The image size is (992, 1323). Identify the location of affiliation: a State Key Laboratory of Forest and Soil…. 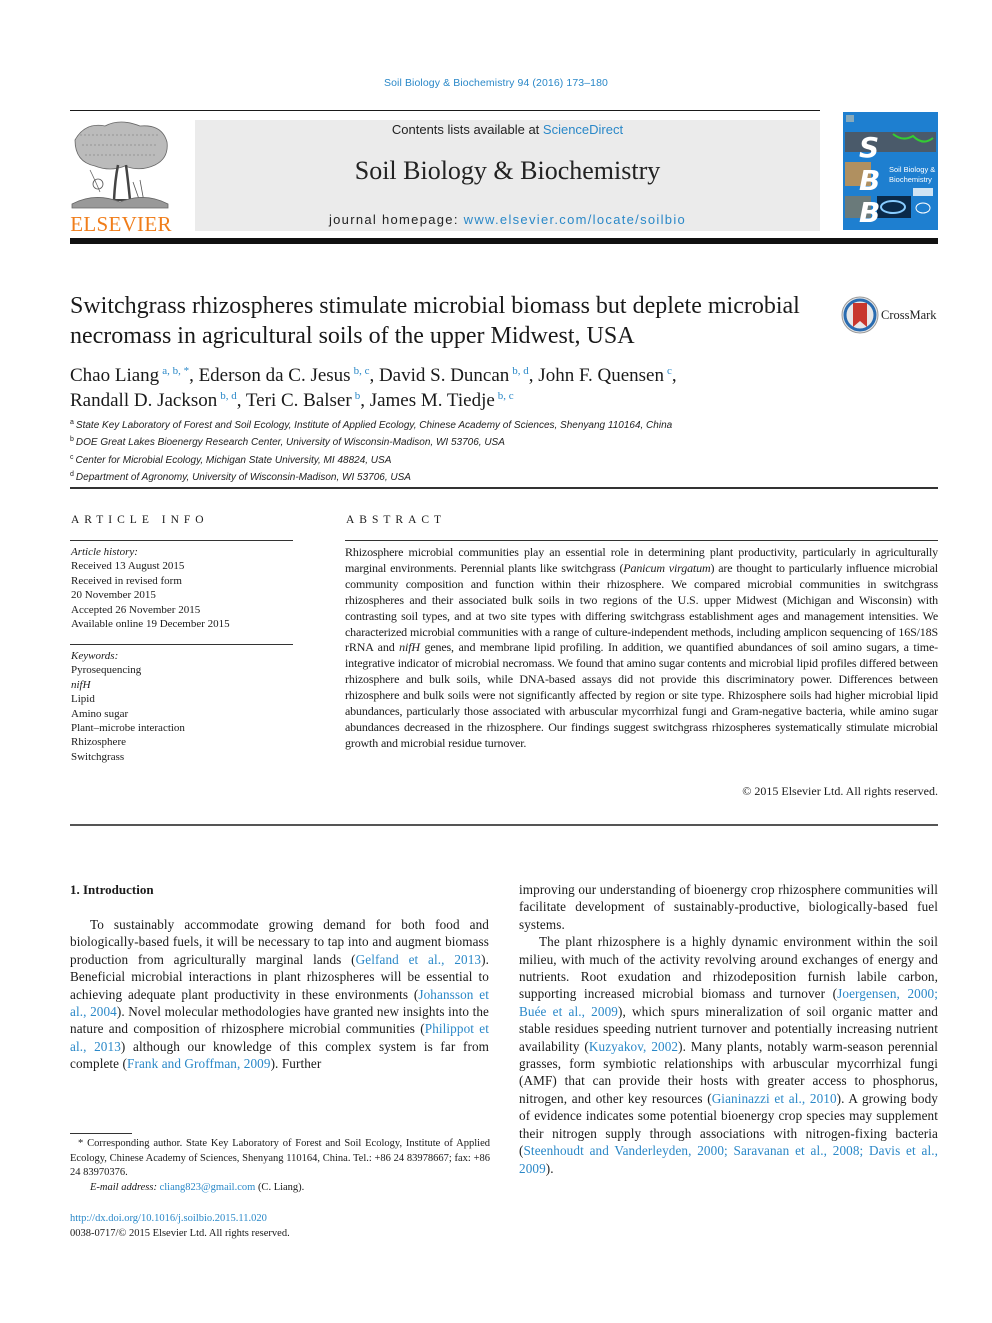
(480, 424).